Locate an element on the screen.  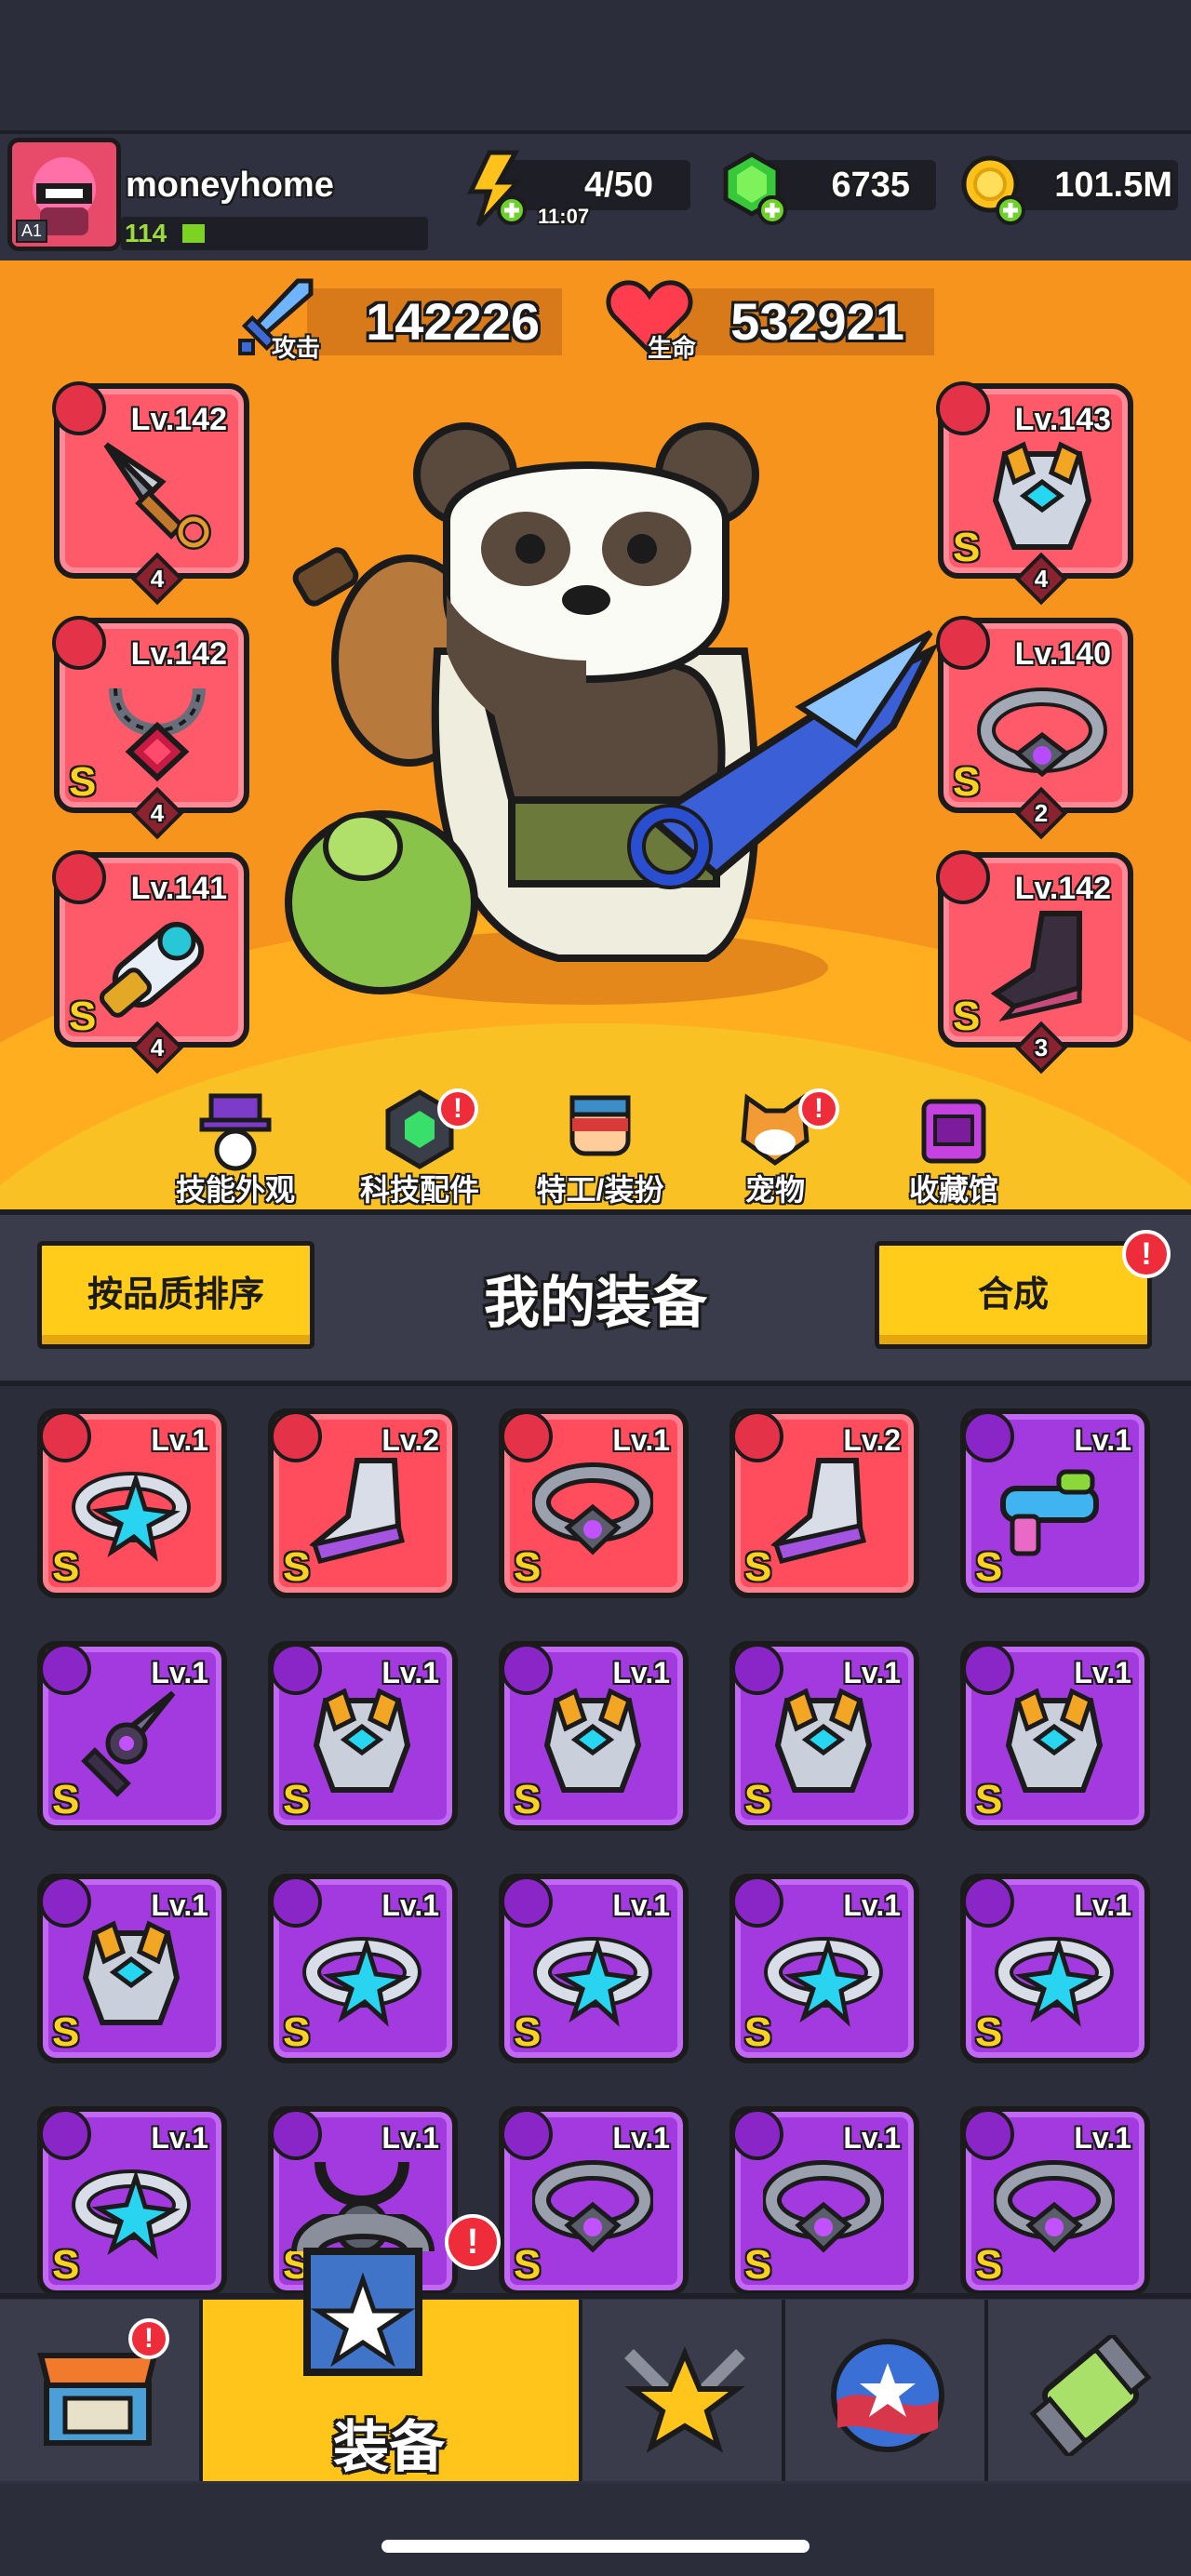
shortcut-label: 宠物 is located at coordinates (774, 1190).